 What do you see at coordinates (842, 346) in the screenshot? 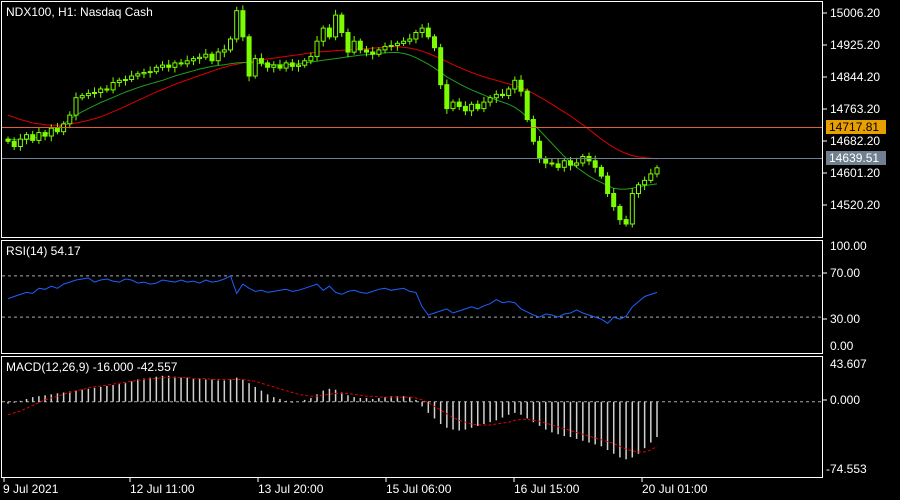
I see `rsi-y-tick: 0.00` at bounding box center [842, 346].